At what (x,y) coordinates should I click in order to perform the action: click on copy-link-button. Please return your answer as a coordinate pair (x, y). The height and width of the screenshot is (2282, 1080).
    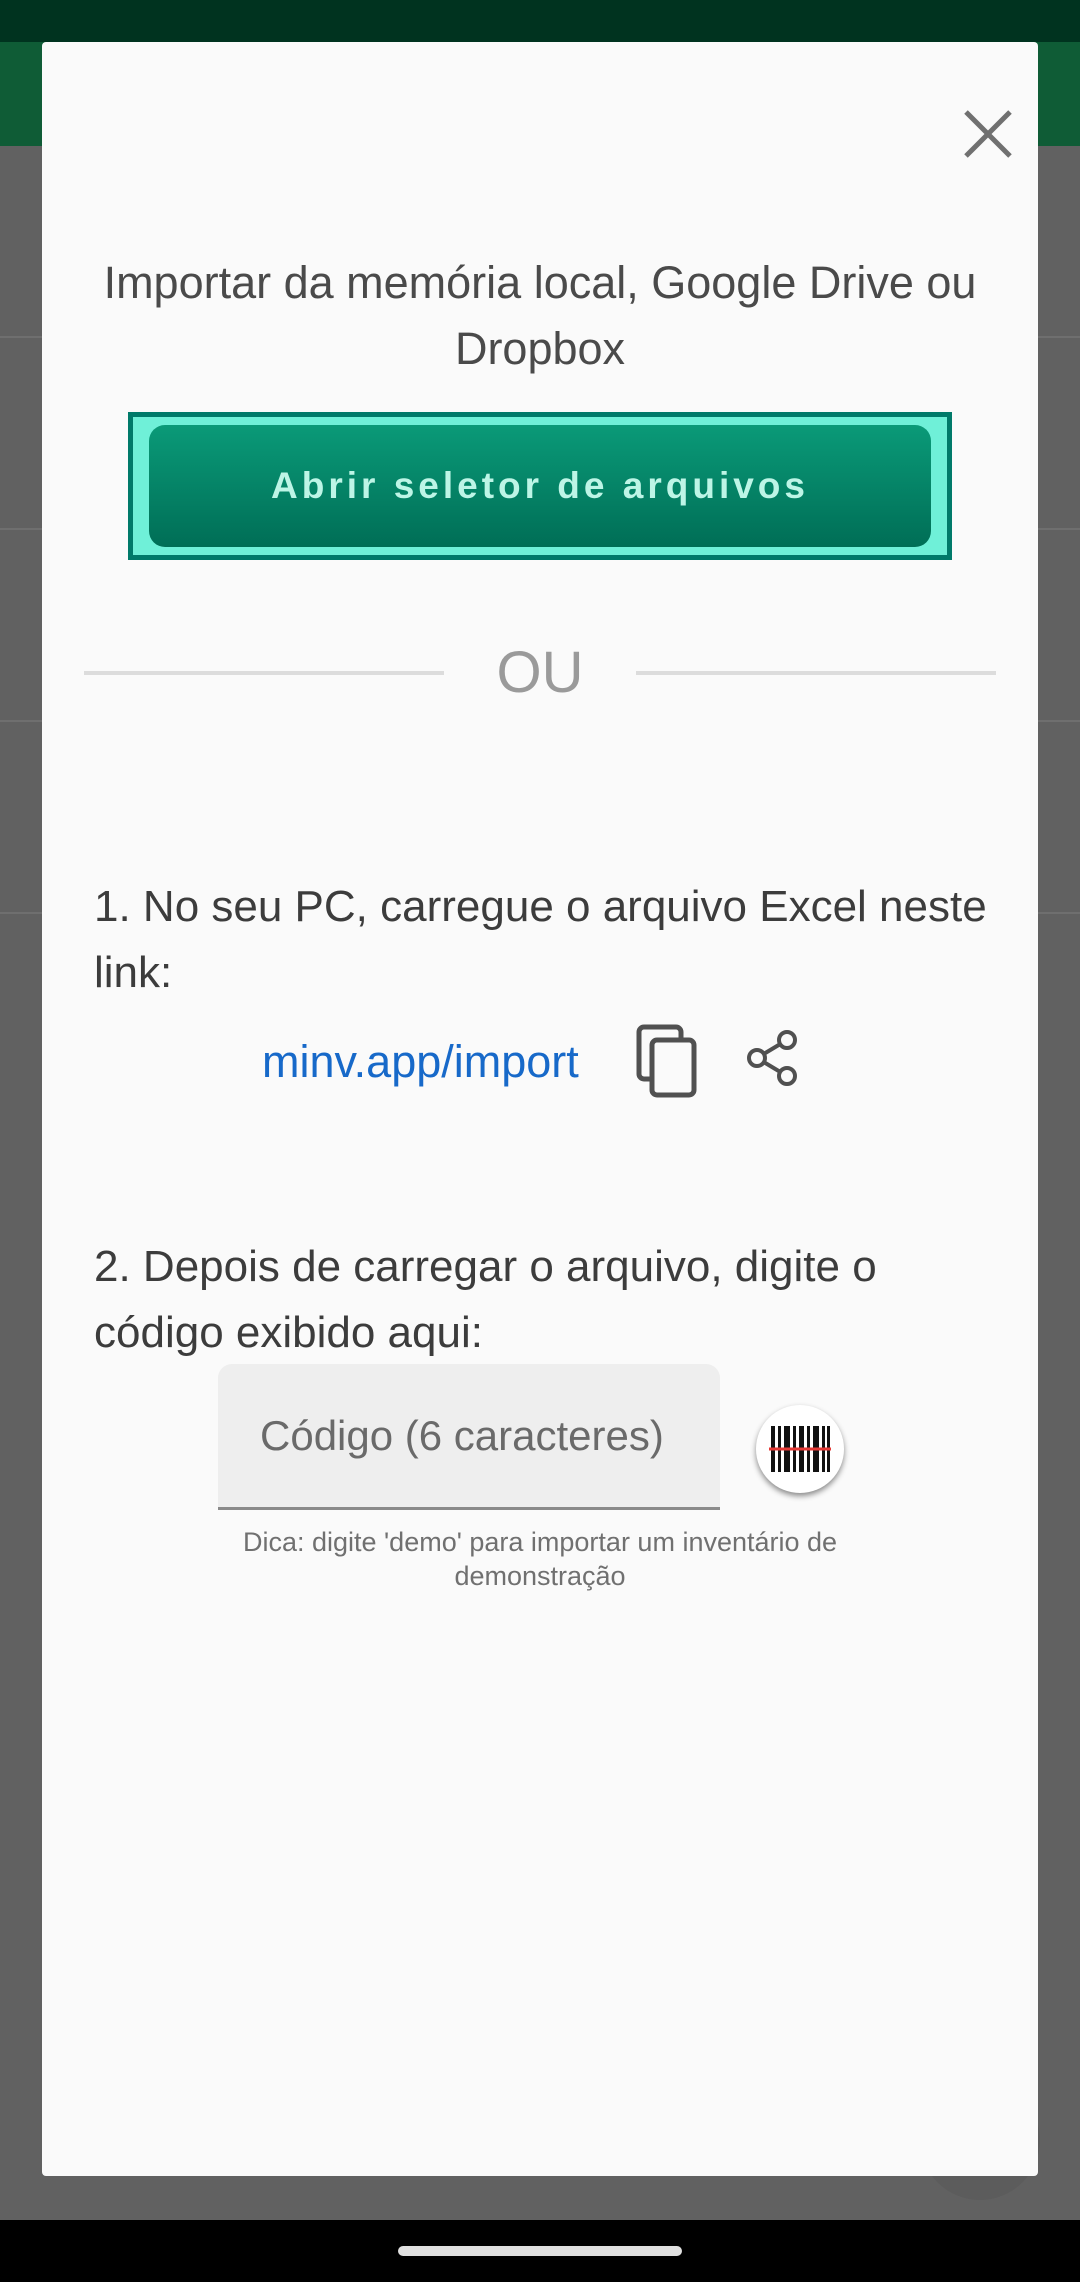
    Looking at the image, I should click on (667, 1061).